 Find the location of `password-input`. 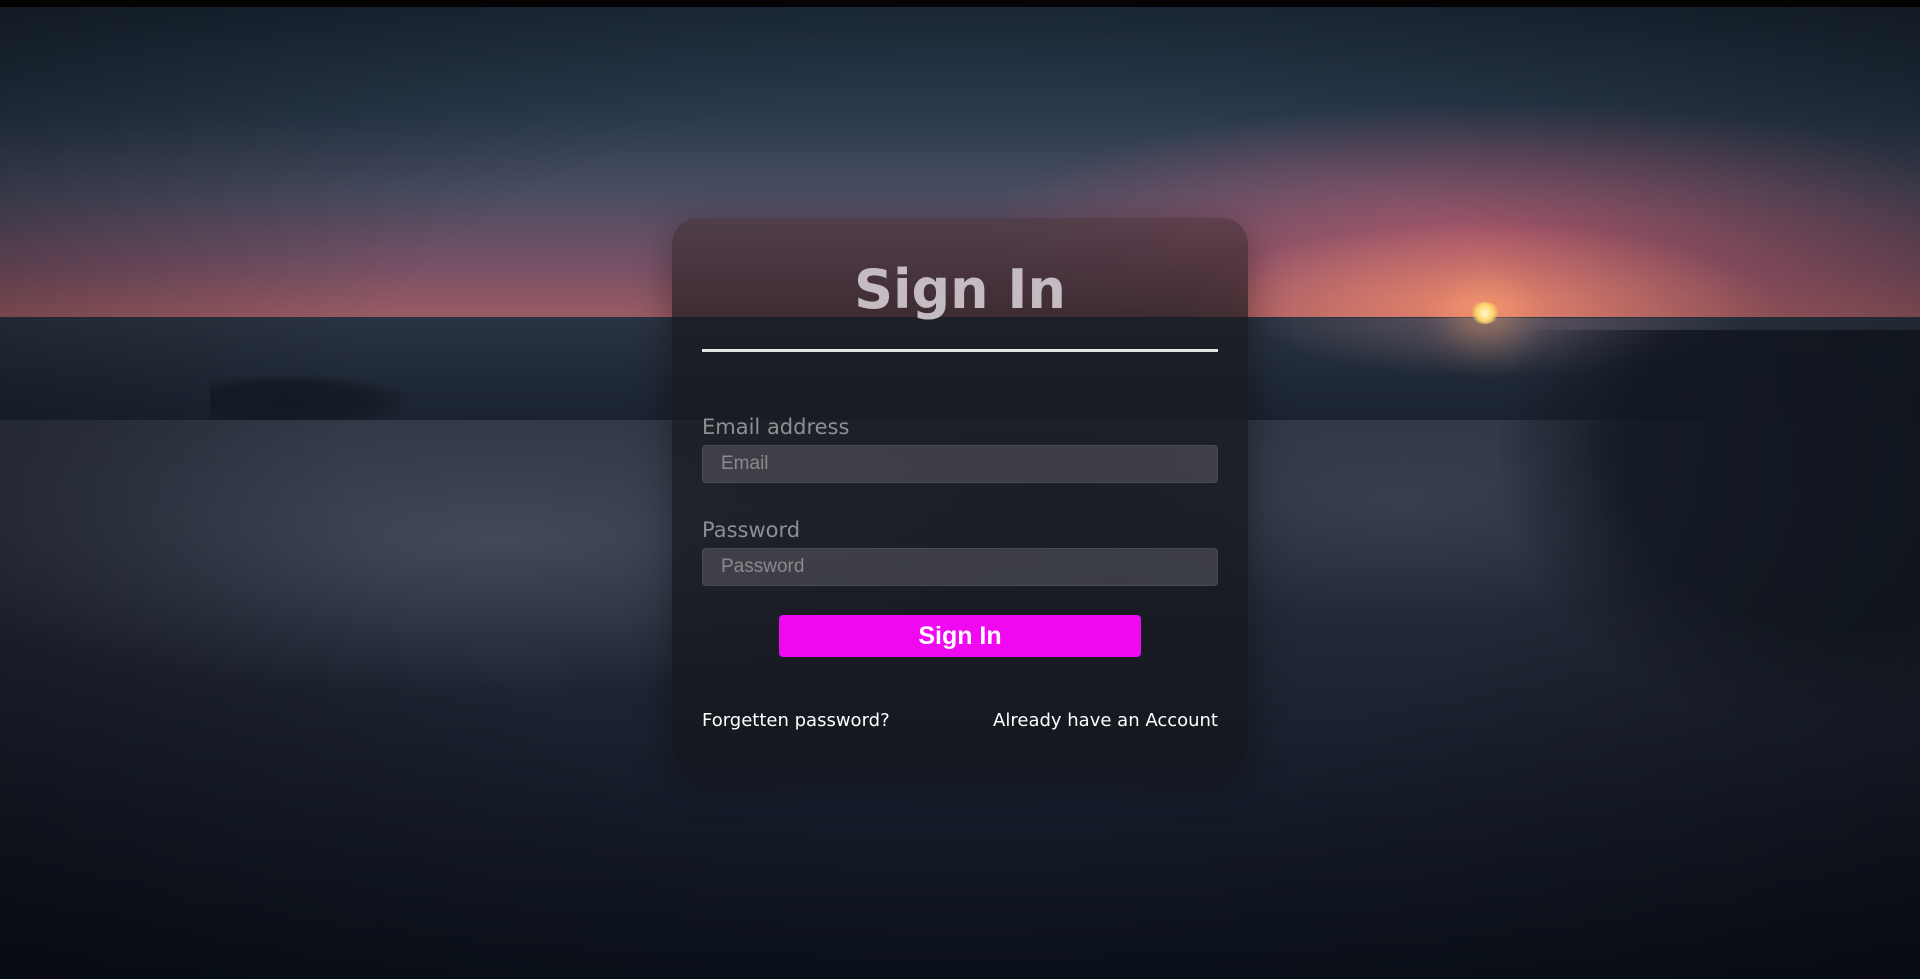

password-input is located at coordinates (960, 567).